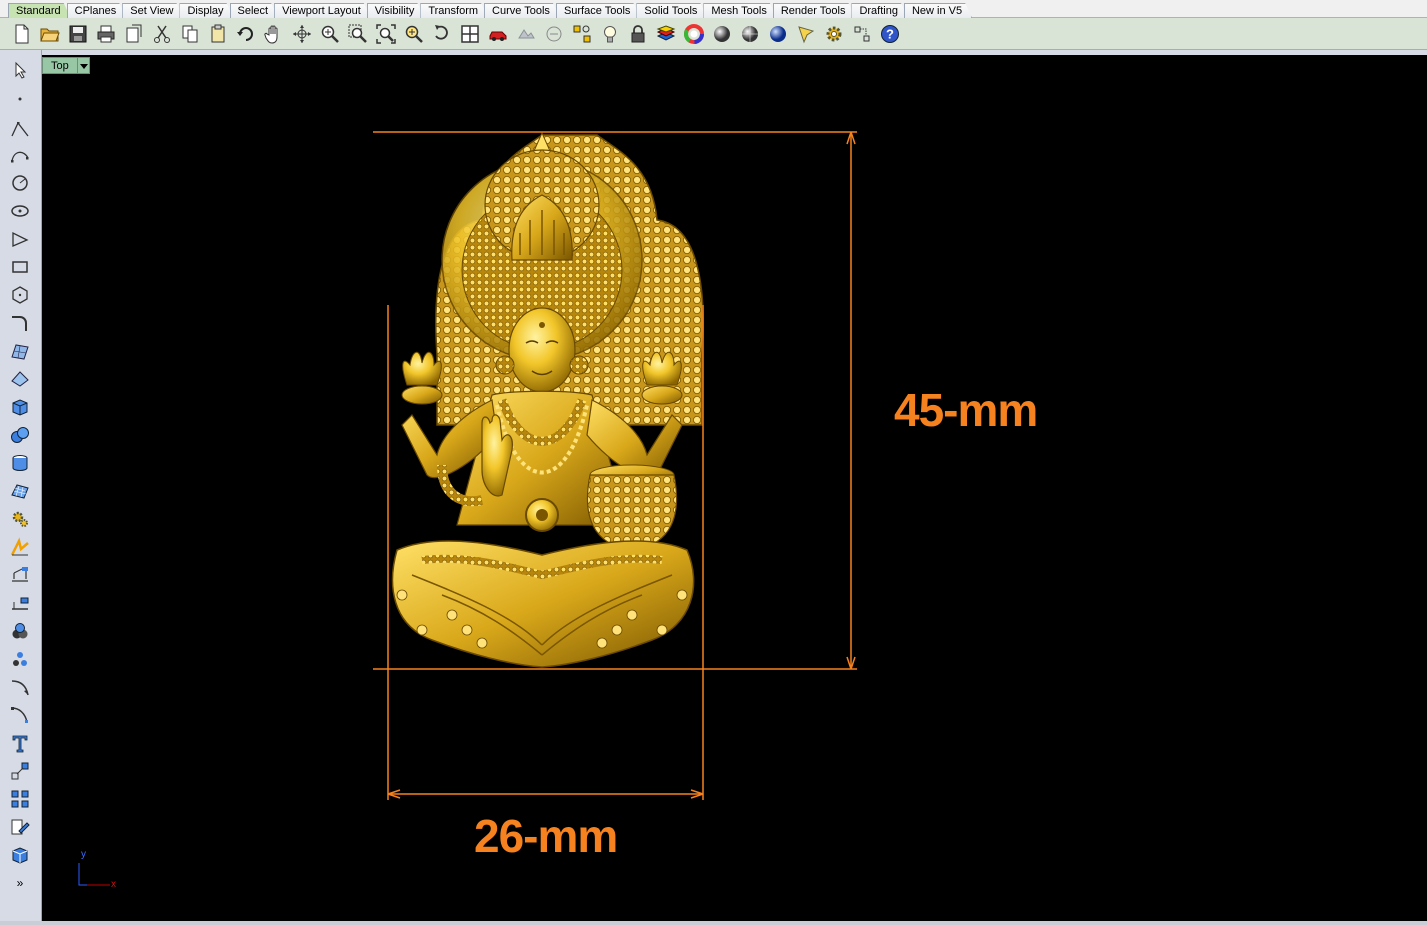 The height and width of the screenshot is (925, 1427). I want to click on viewport-menu-arrow-icon, so click(83, 65).